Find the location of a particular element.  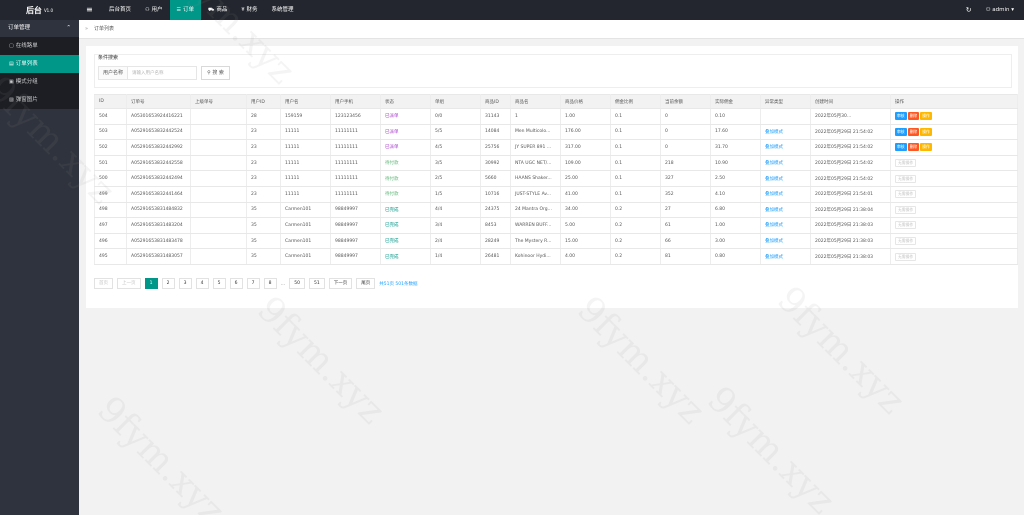

search-button: ⚲ 搜 索 is located at coordinates (215, 73).